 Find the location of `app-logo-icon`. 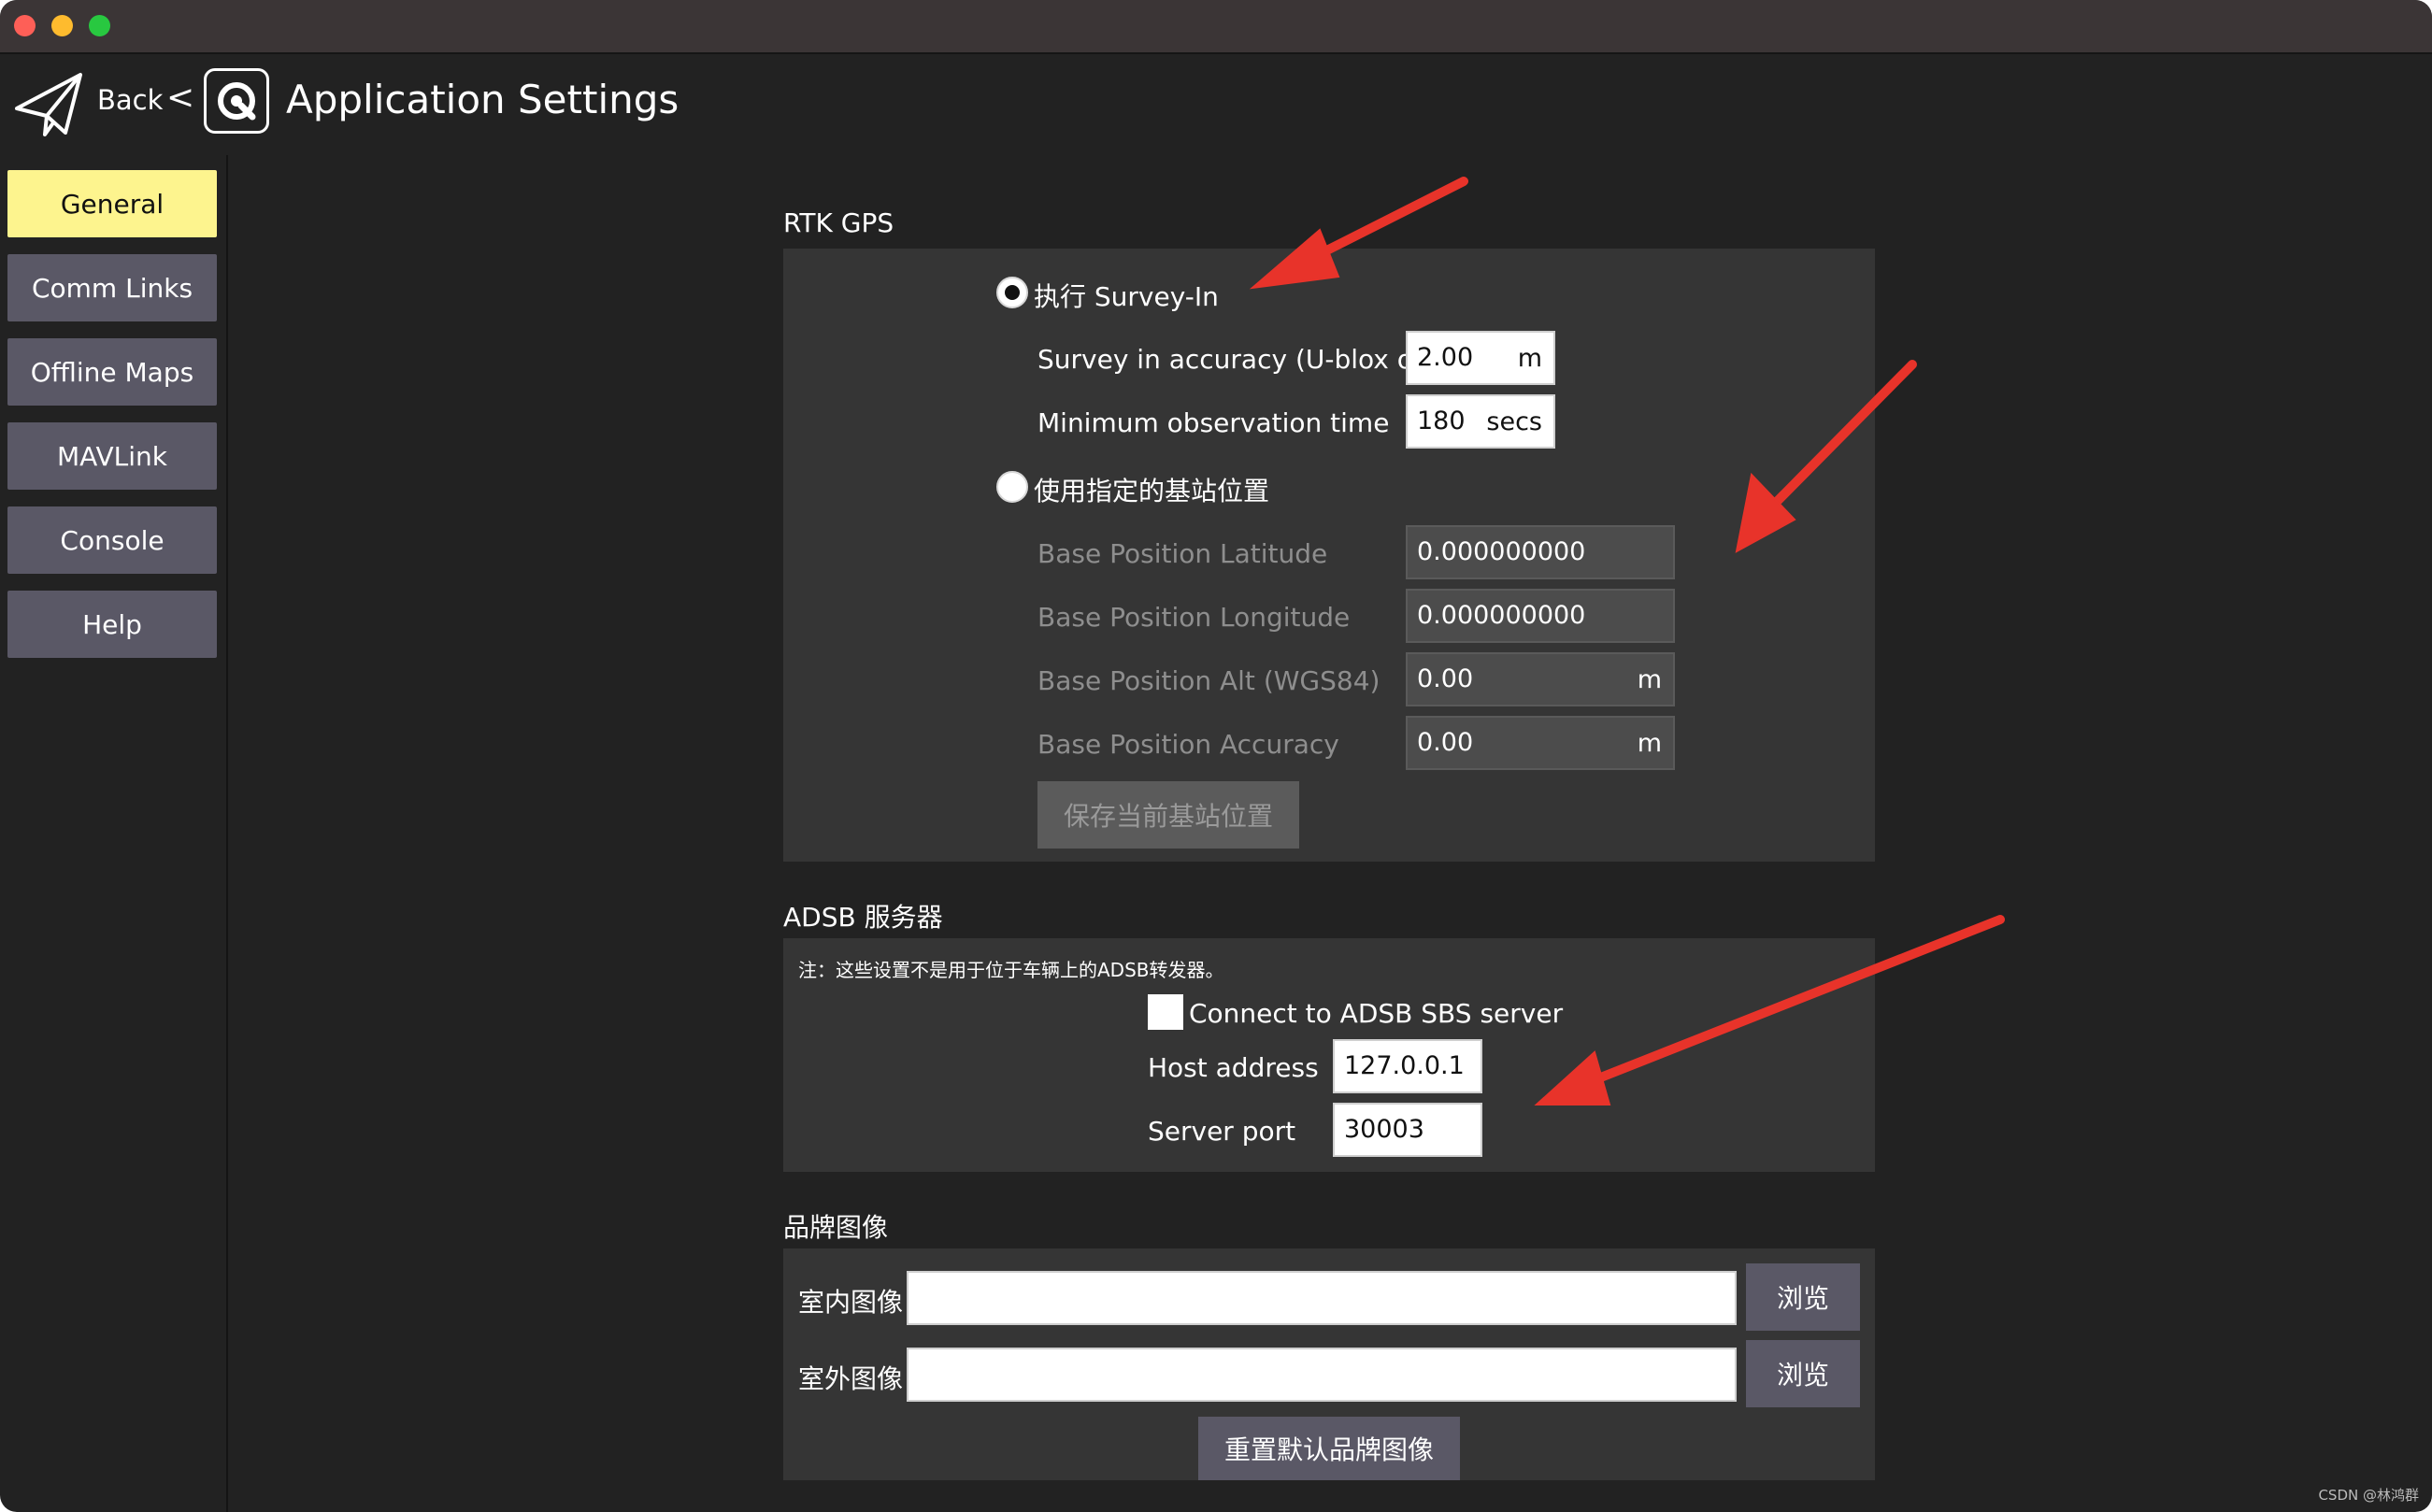

app-logo-icon is located at coordinates (236, 101).